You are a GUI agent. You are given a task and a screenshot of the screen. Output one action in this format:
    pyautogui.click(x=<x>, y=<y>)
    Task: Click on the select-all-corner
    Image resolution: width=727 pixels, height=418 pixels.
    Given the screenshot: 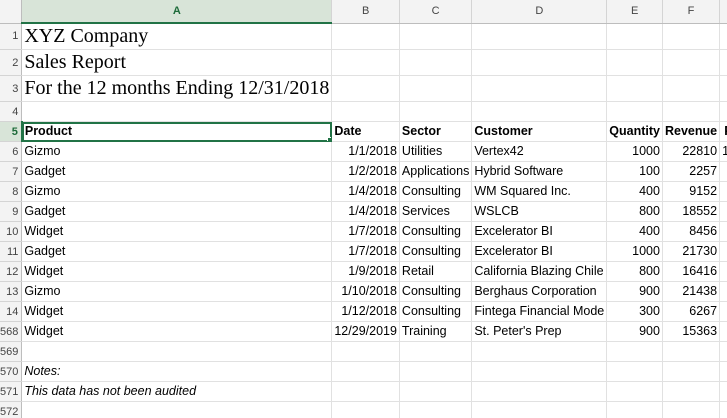 What is the action you would take?
    pyautogui.click(x=11, y=12)
    